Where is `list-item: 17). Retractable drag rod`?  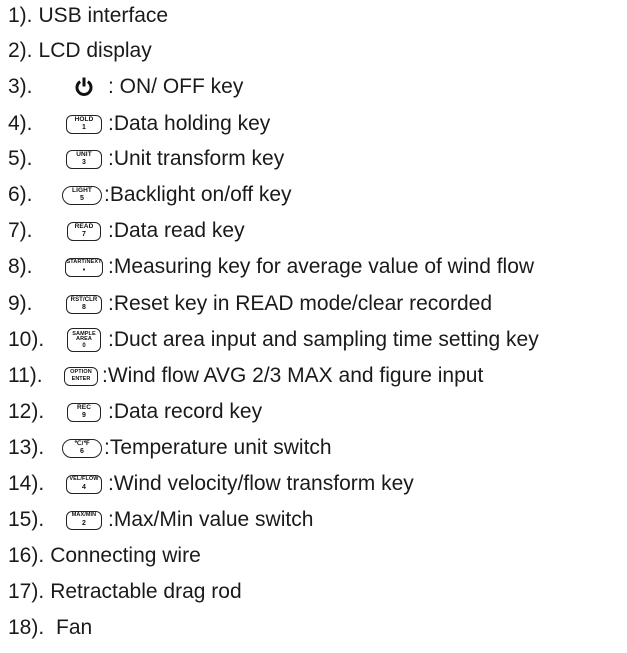
list-item: 17). Retractable drag rod is located at coordinates (125, 592).